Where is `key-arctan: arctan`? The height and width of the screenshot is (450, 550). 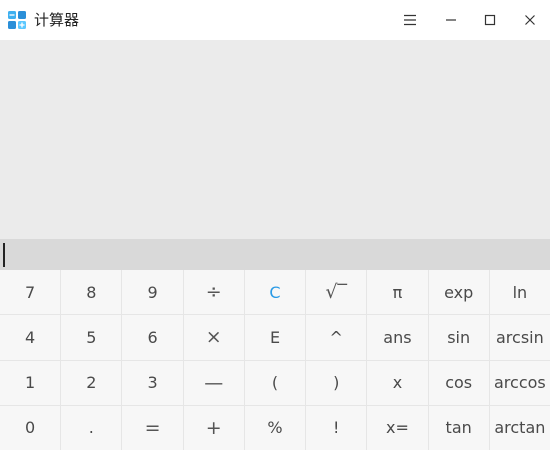
key-arctan: arctan is located at coordinates (519, 427).